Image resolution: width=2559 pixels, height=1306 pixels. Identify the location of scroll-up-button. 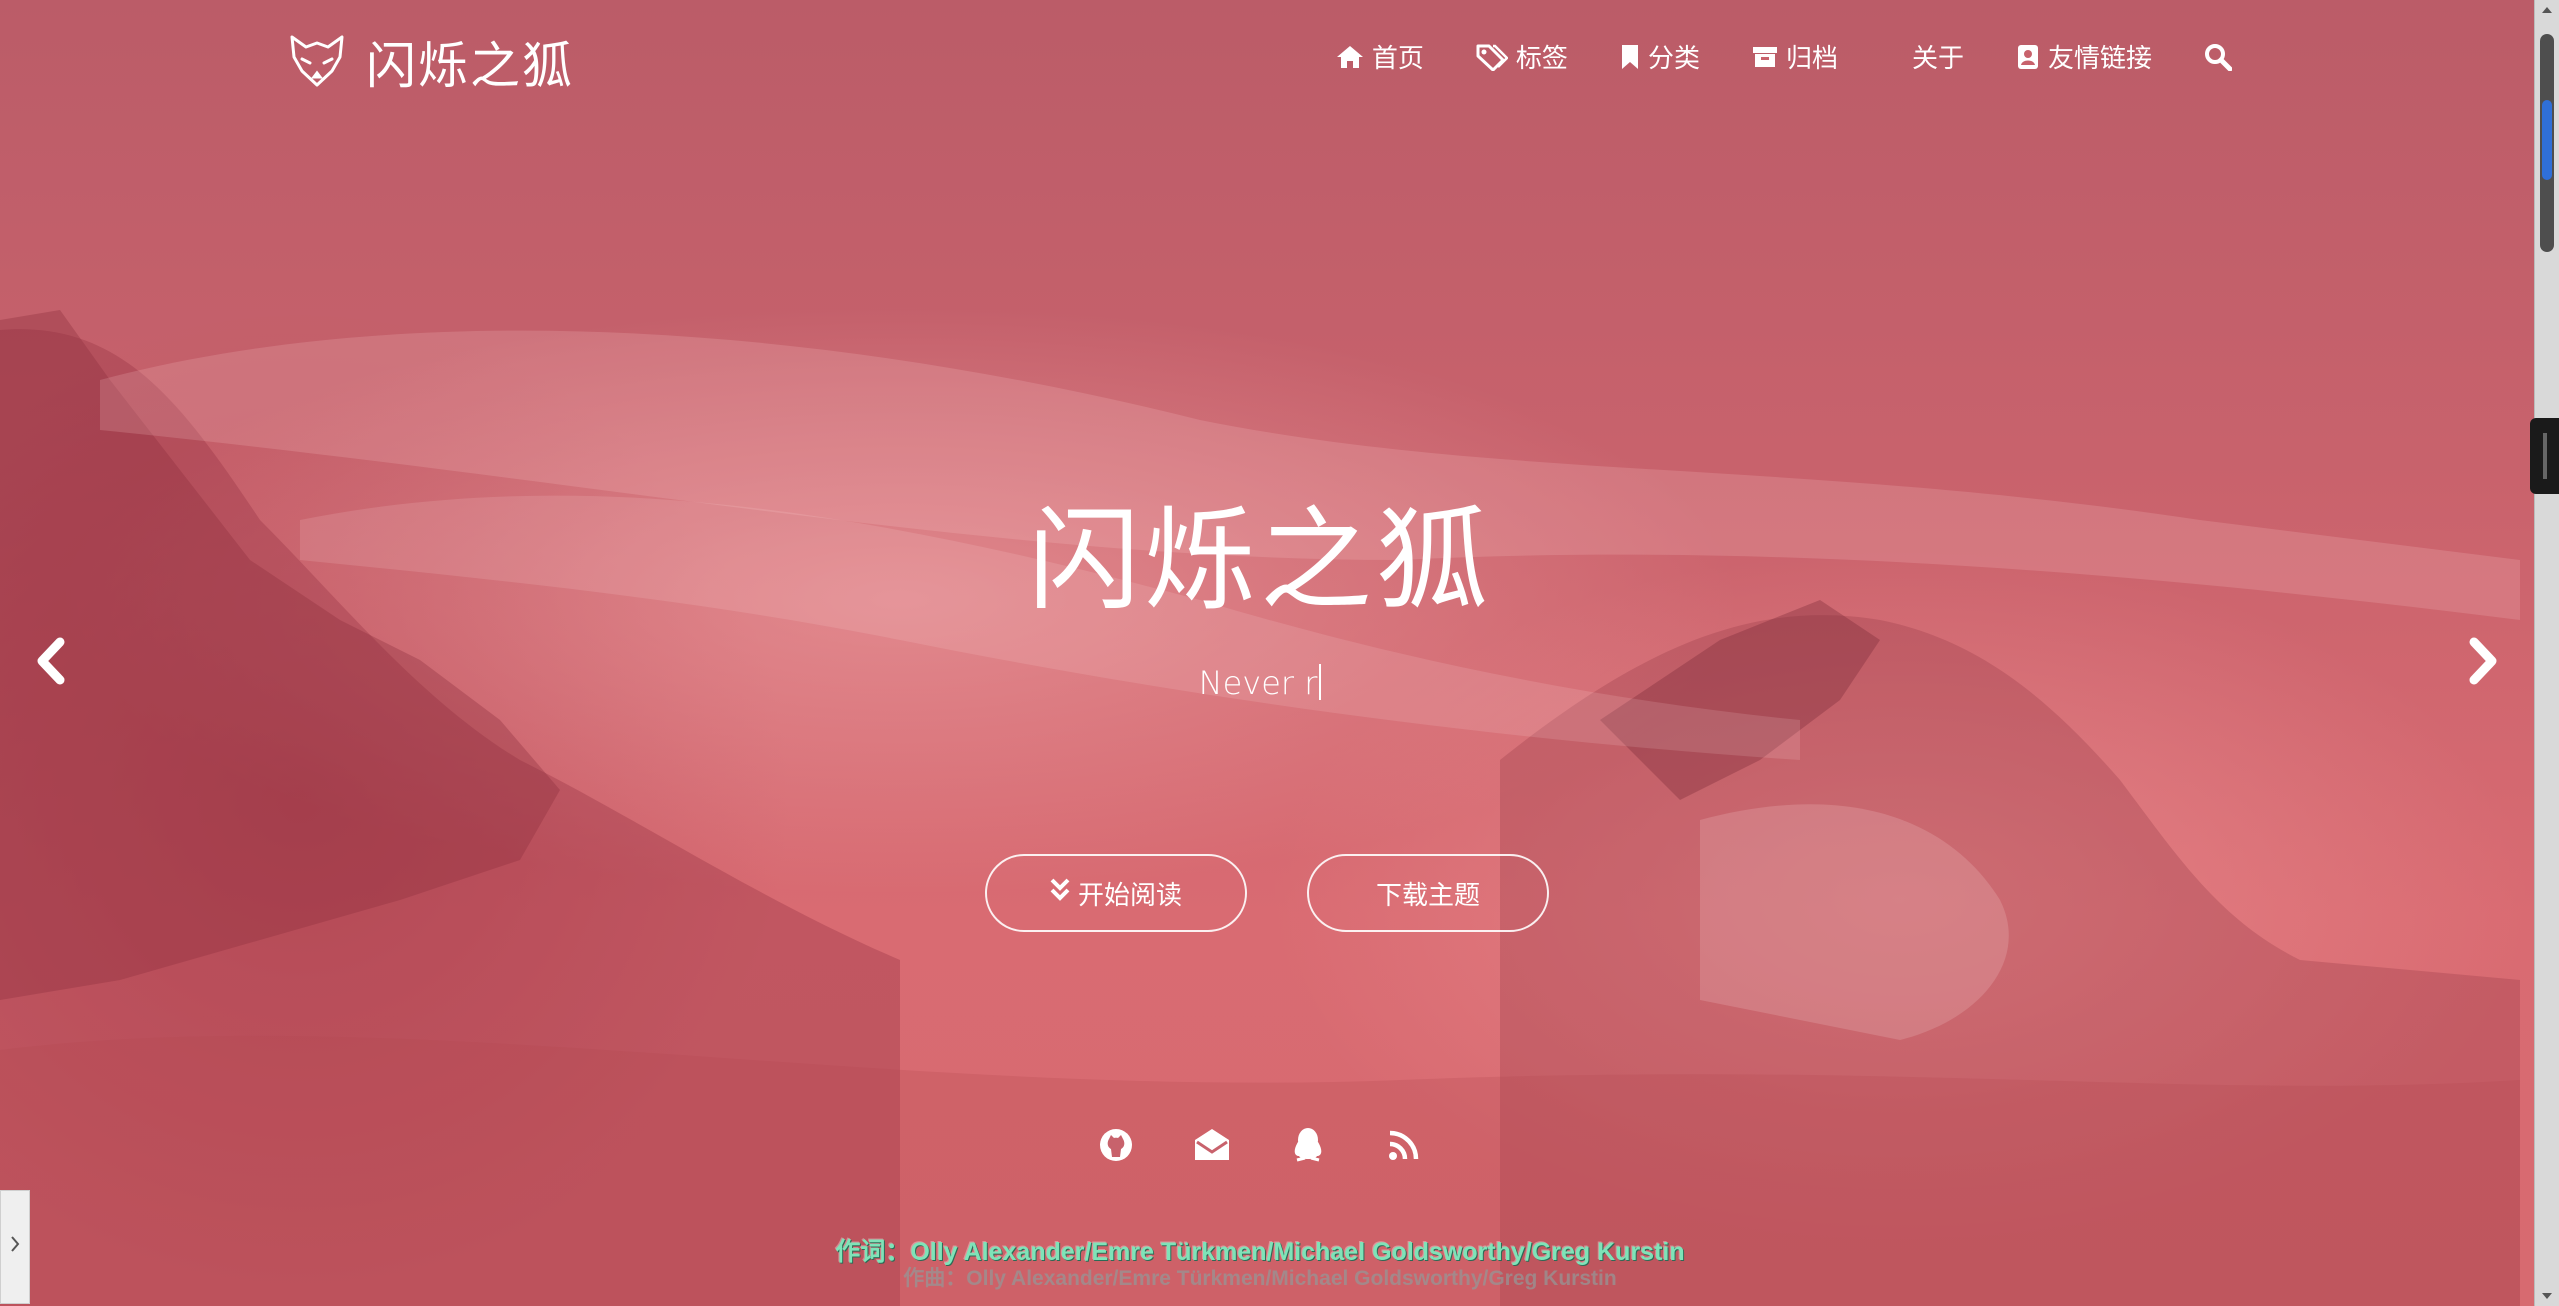
(2547, 10).